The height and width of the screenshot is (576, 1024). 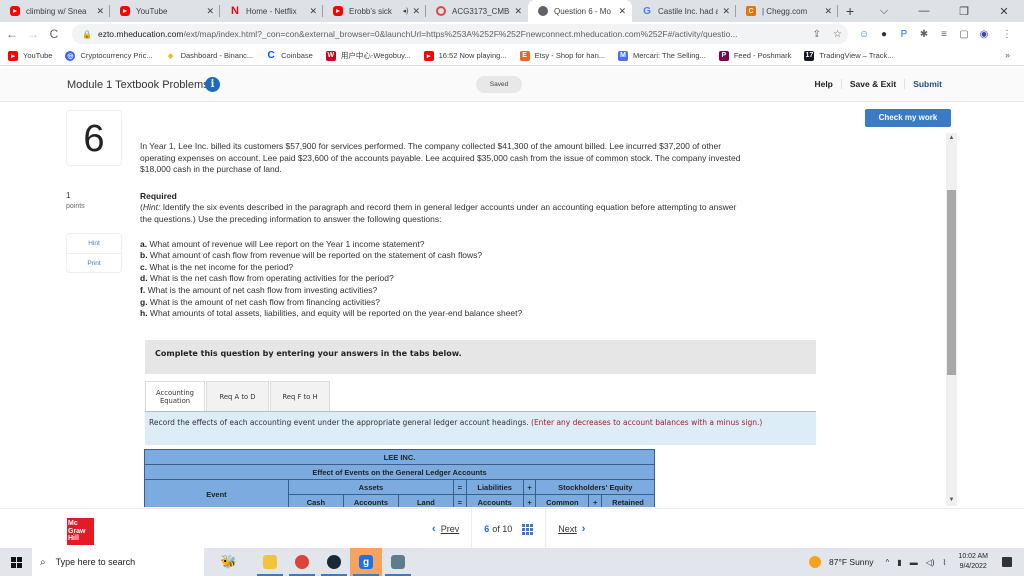 What do you see at coordinates (899, 562) in the screenshot?
I see `microphone-icon: ▮` at bounding box center [899, 562].